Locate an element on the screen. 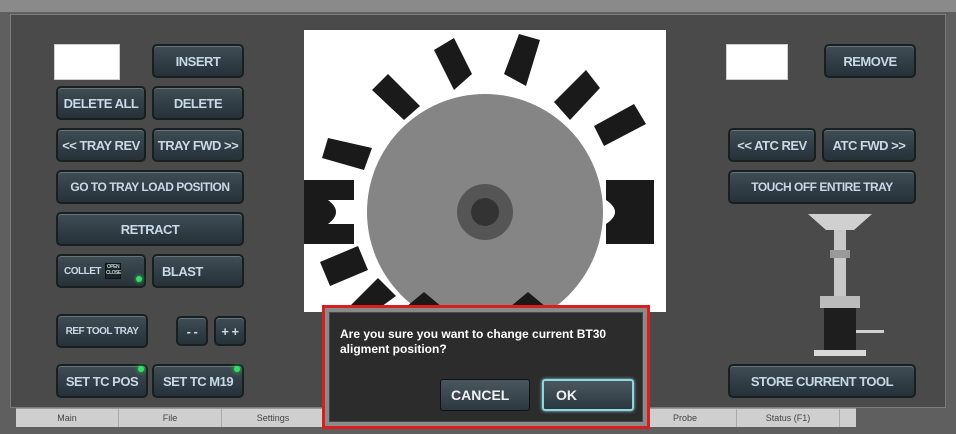 Image resolution: width=956 pixels, height=434 pixels. collet-status-led is located at coordinates (139, 279).